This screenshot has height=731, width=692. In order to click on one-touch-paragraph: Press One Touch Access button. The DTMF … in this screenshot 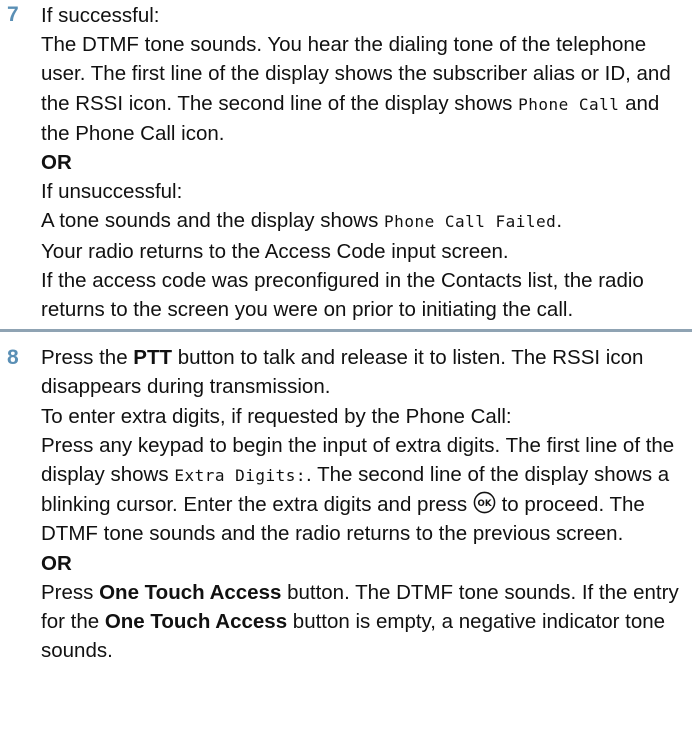, I will do `click(362, 622)`.